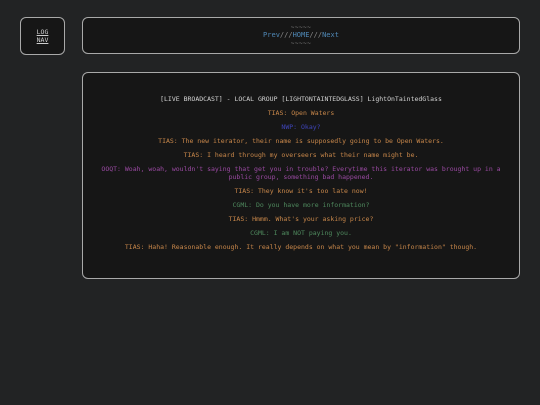 Image resolution: width=540 pixels, height=405 pixels. I want to click on navigation-panel: ~~~~~ Prev///HOME///Next ~~~~~, so click(301, 35).